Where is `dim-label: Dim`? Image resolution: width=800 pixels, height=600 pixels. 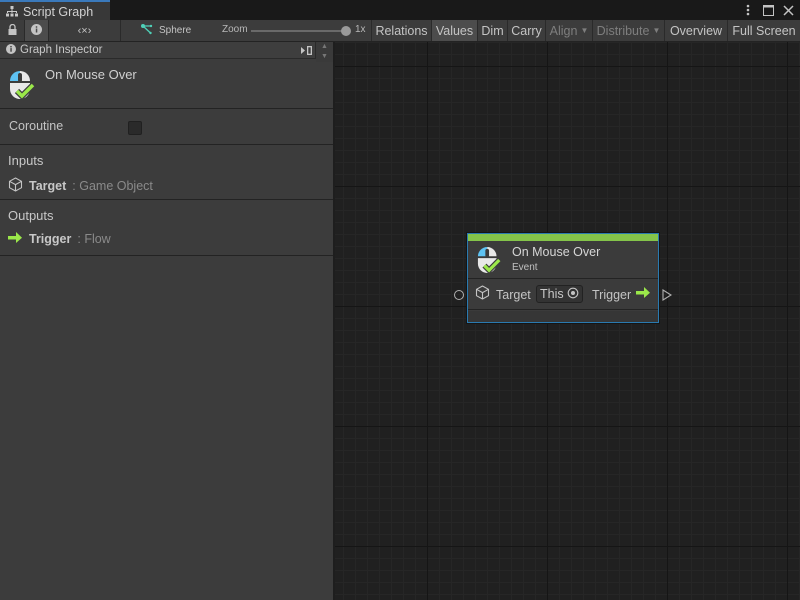
dim-label: Dim is located at coordinates (492, 30).